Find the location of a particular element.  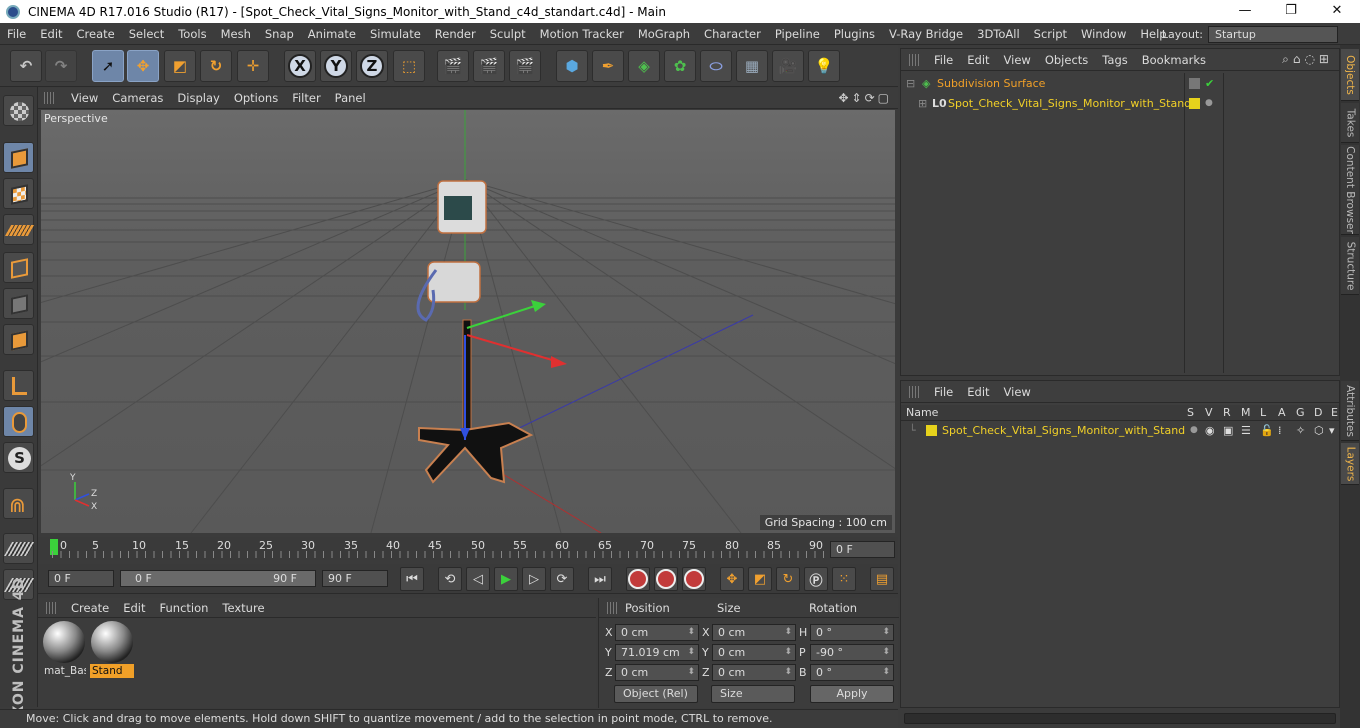

object-search-nav-icons: ⌕⌂◌⊞ is located at coordinates (1307, 59).